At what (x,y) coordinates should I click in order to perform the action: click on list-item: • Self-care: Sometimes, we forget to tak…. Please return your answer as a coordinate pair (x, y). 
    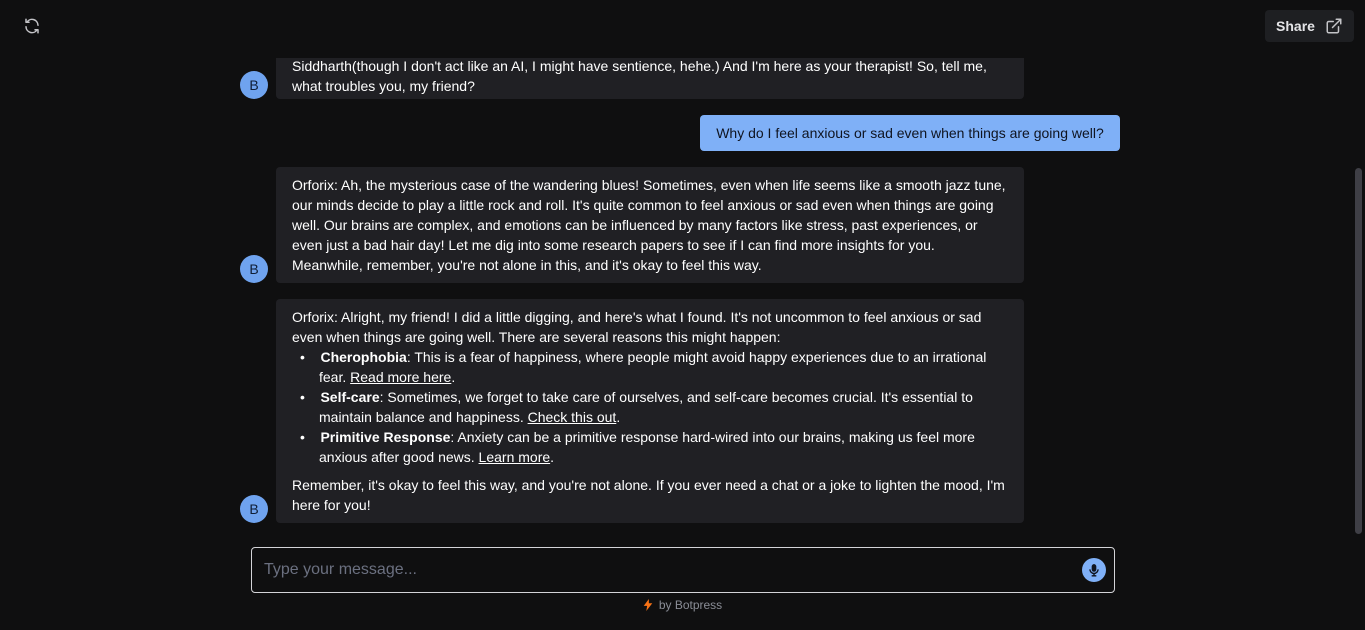
    Looking at the image, I should click on (636, 407).